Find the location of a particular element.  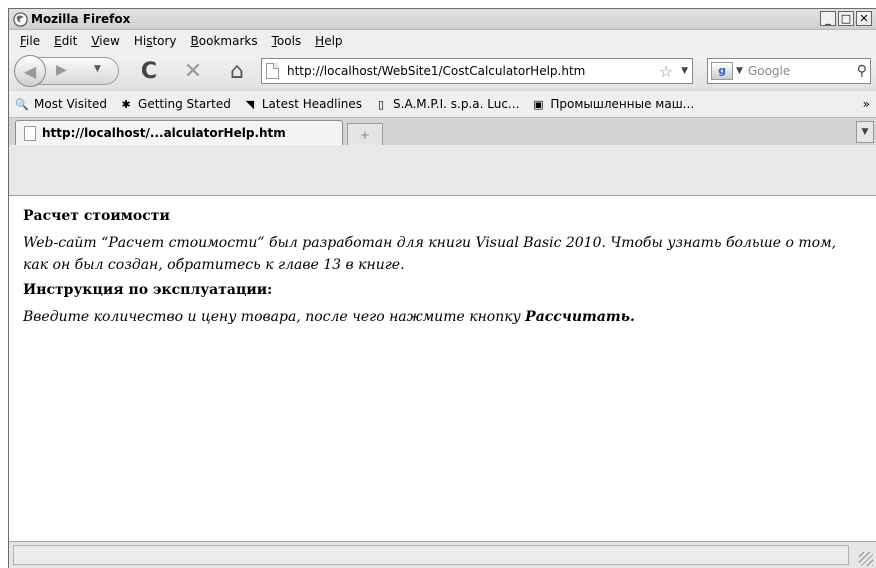

google-icon: g is located at coordinates (722, 71).